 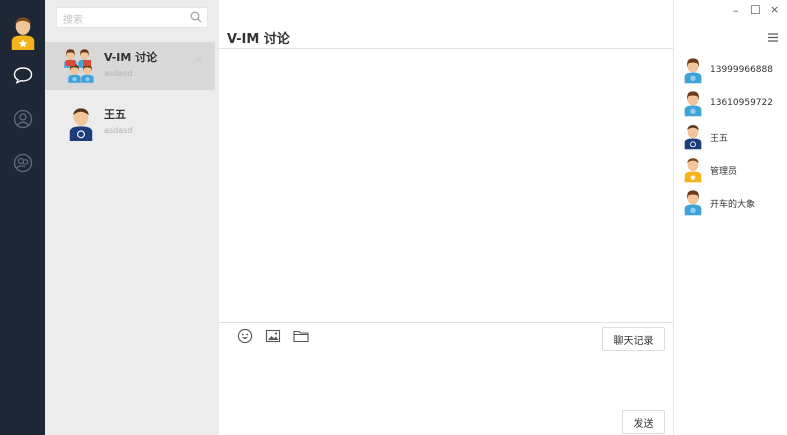 I want to click on member-item: 开车的大象, so click(x=733, y=203).